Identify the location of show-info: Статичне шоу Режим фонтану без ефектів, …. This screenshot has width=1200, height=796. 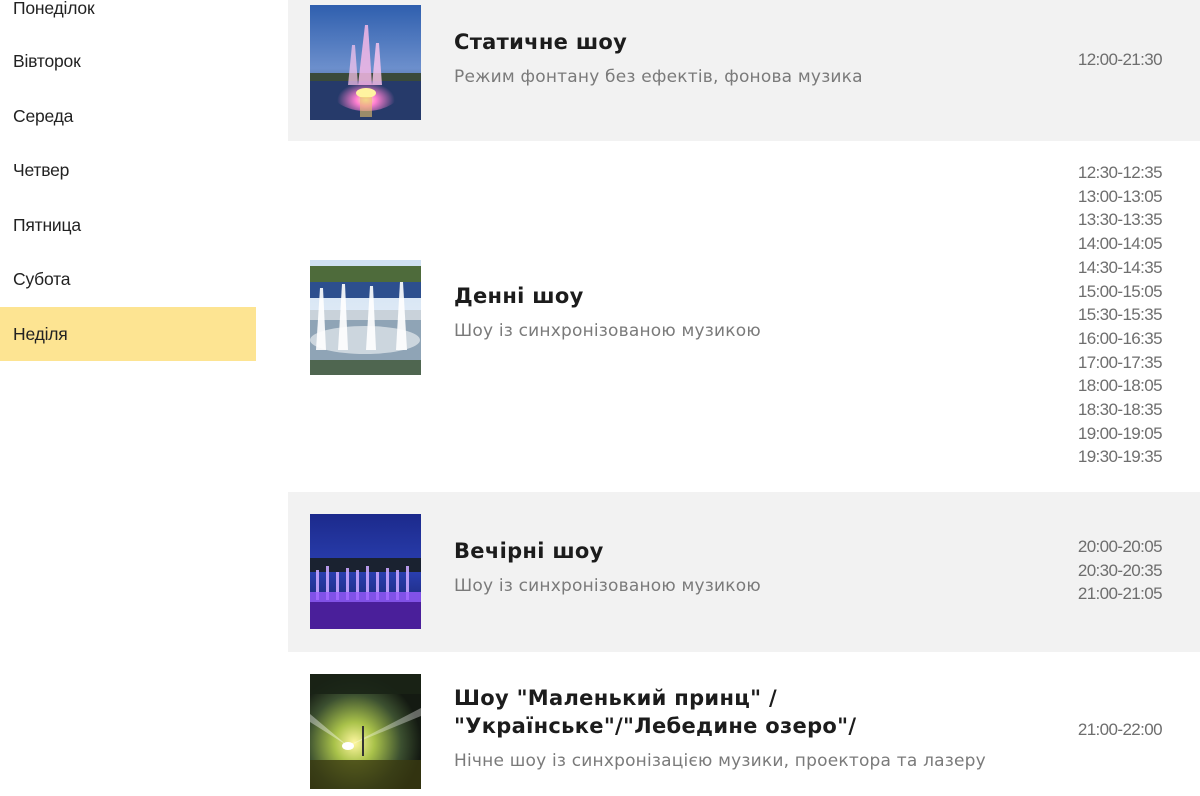
(774, 58).